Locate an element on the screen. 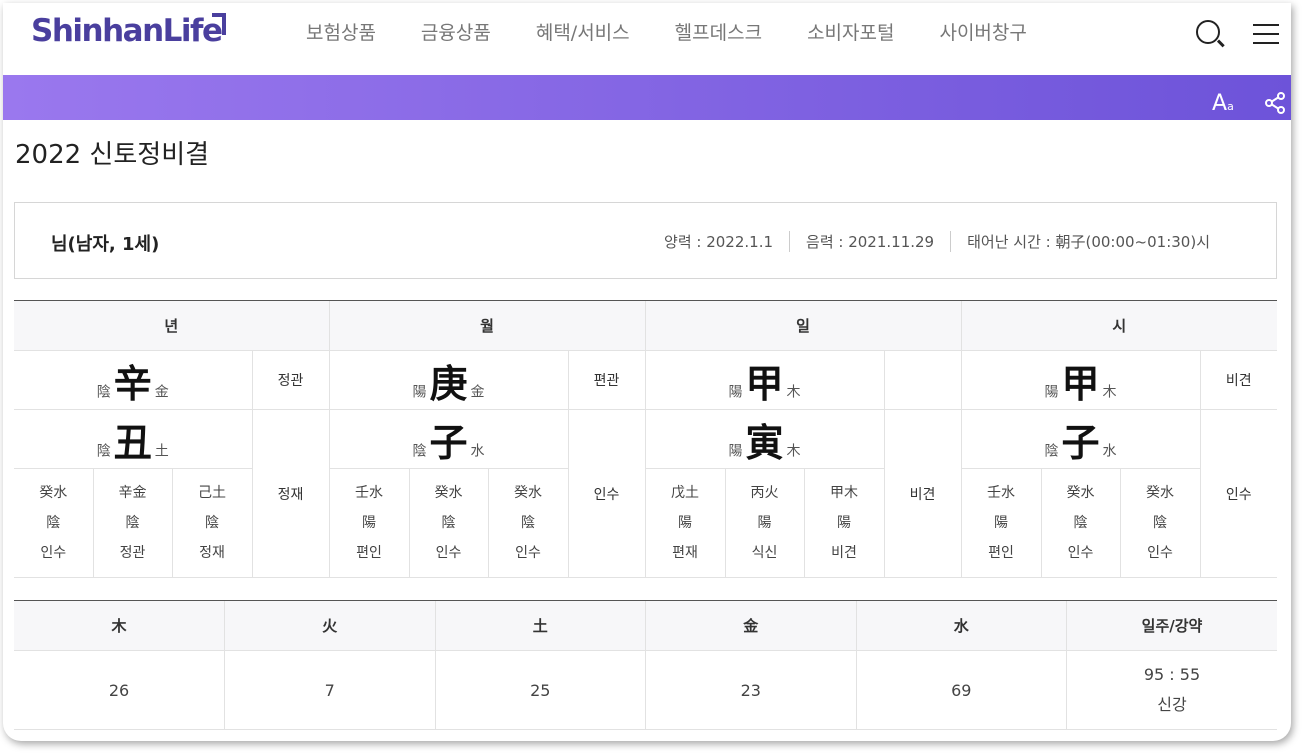 The height and width of the screenshot is (755, 1305). header-metal: 金 is located at coordinates (750, 625).